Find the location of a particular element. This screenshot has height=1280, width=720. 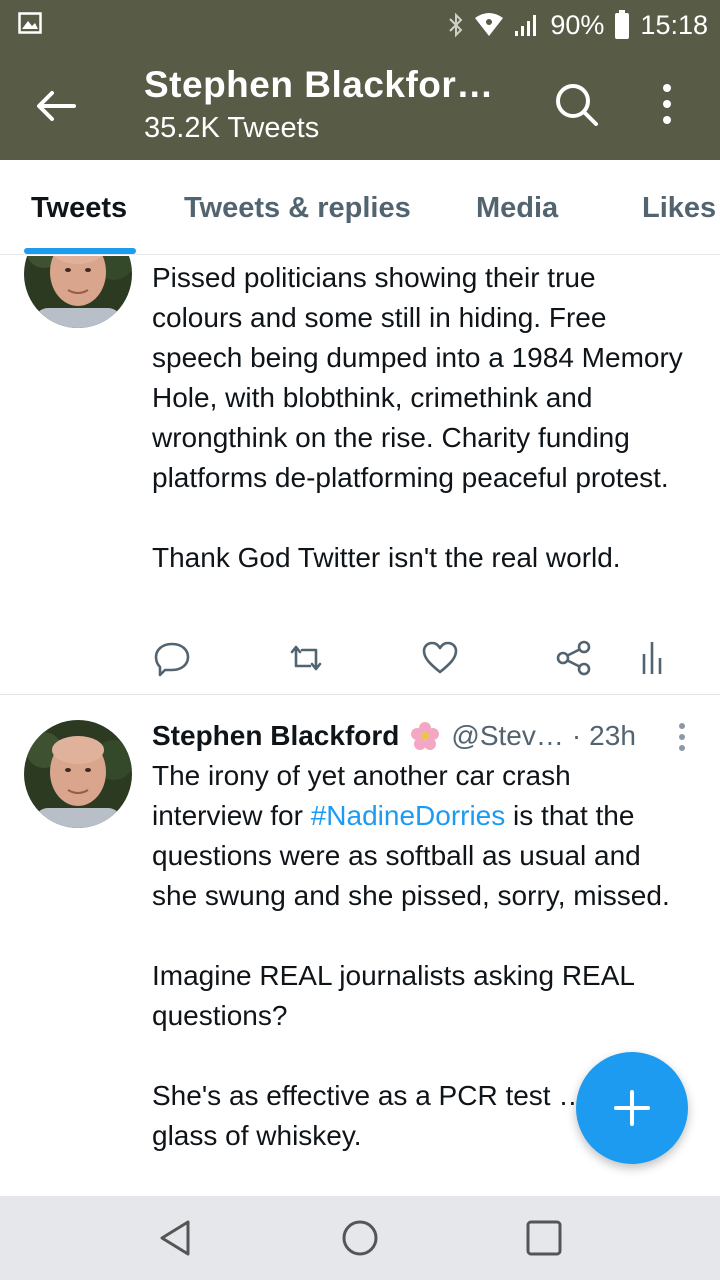

tweet-divider is located at coordinates (360, 694).